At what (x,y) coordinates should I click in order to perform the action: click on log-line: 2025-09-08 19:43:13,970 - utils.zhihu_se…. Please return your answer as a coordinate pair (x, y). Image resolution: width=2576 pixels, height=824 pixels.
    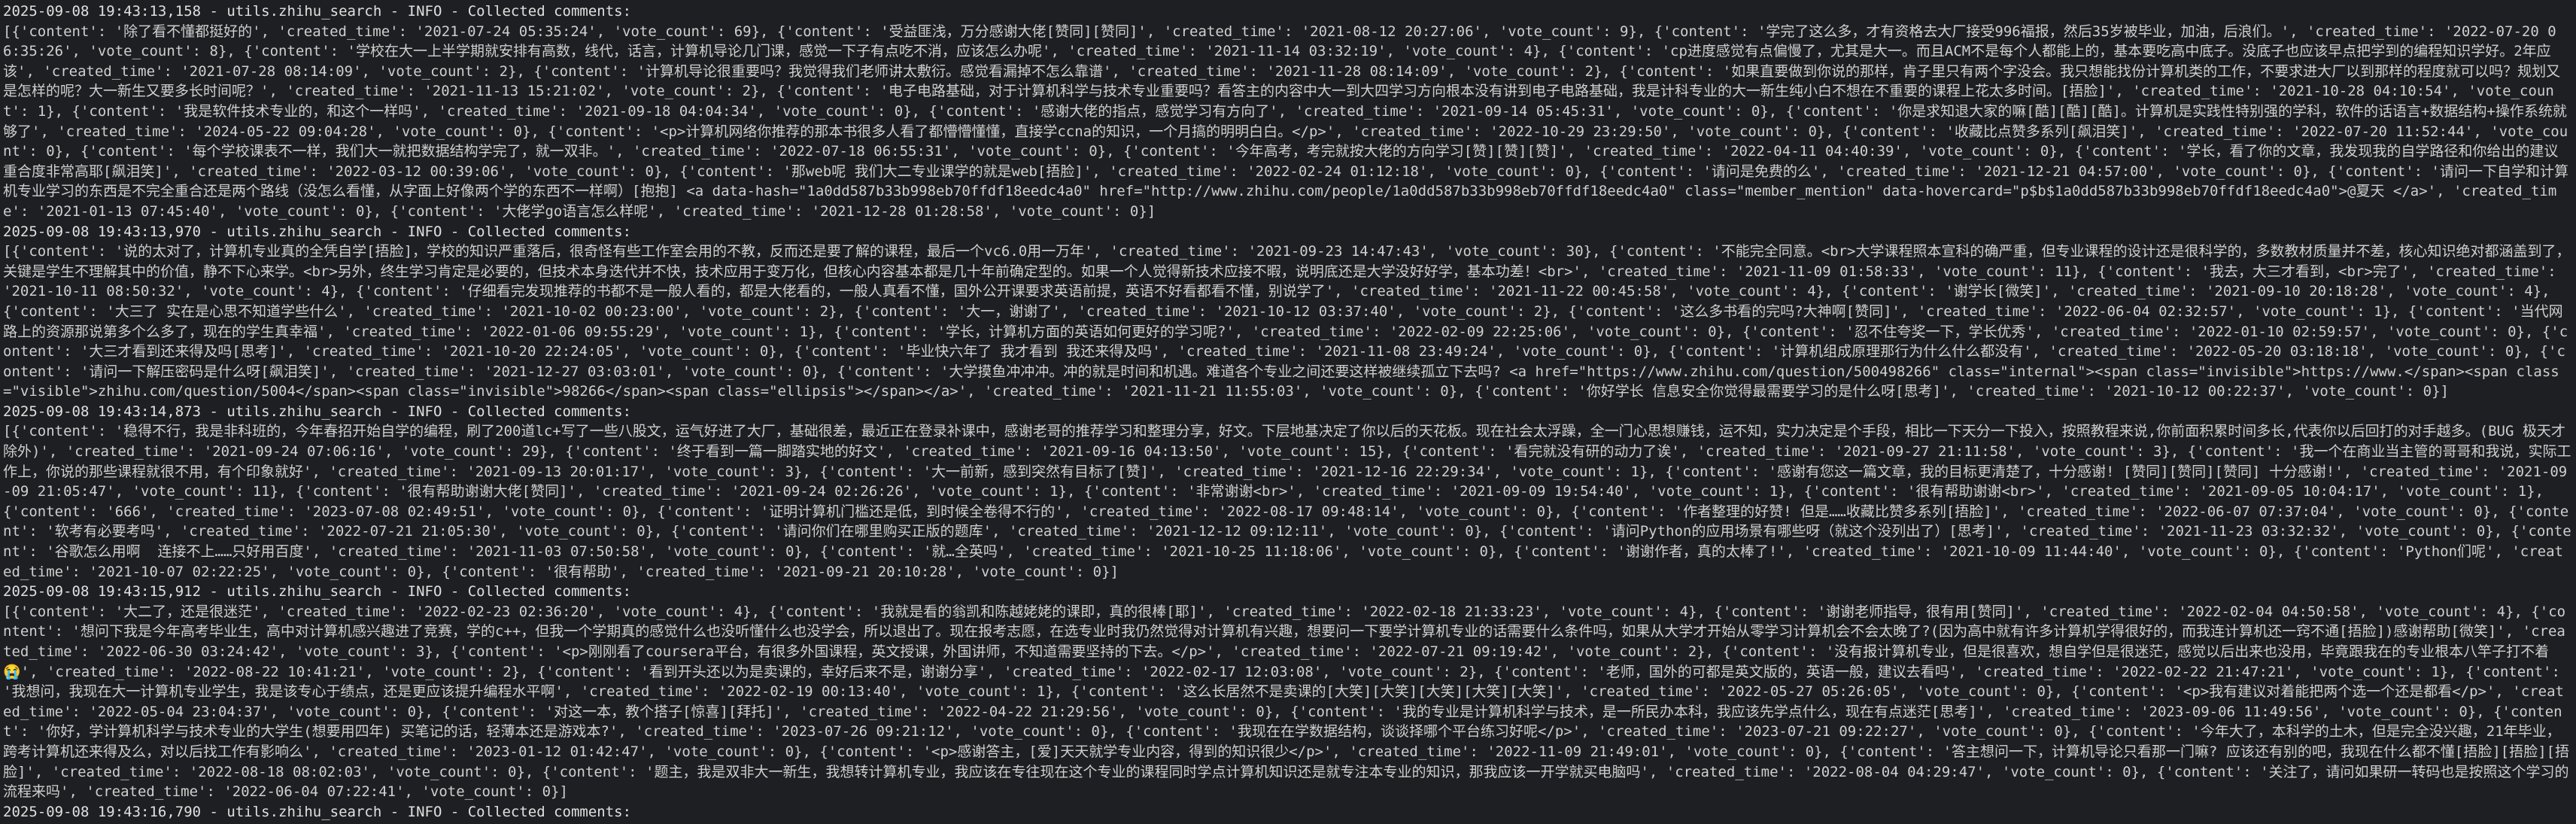
    Looking at the image, I should click on (318, 231).